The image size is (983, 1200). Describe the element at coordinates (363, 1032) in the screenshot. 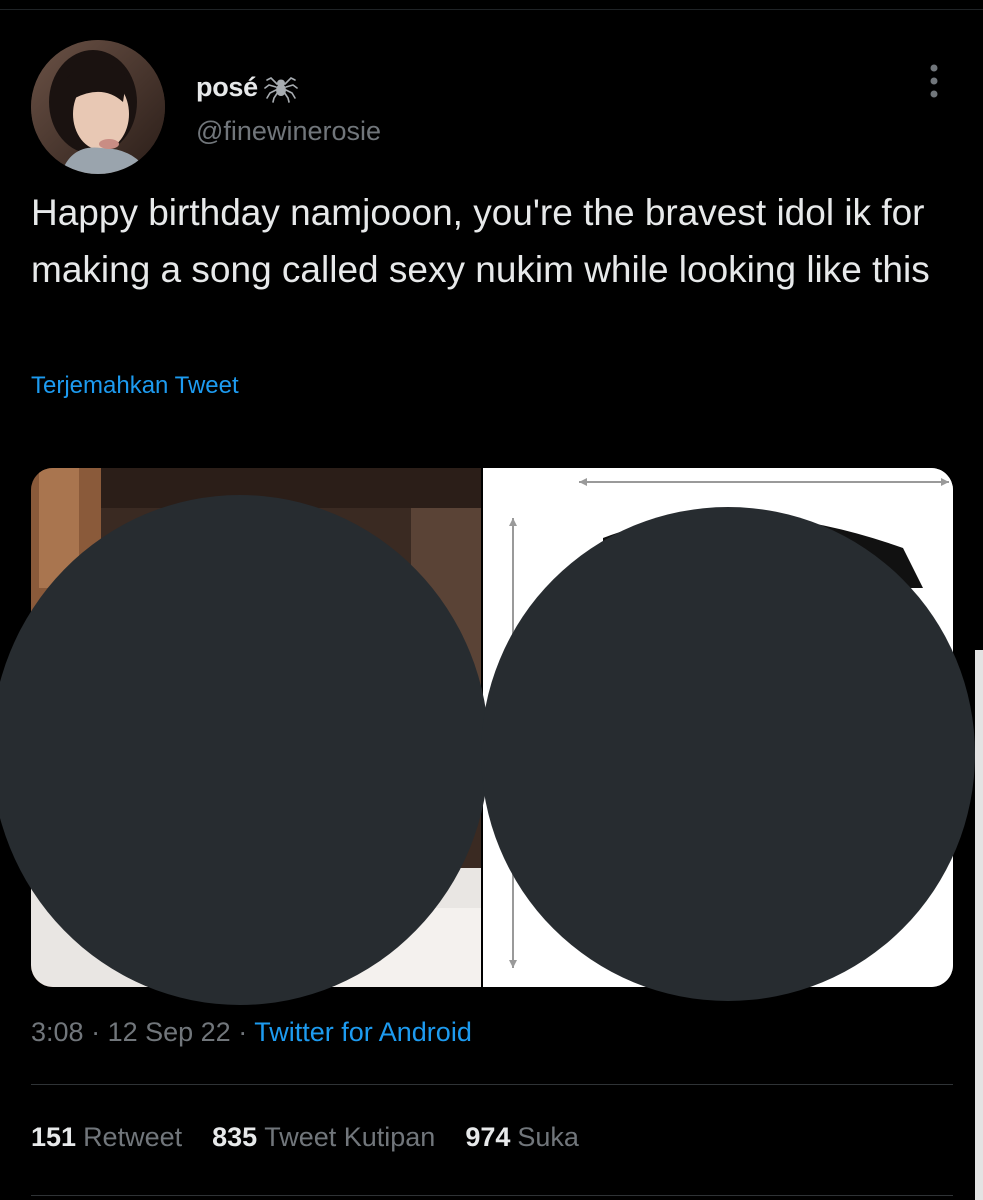

I see `tweet-source-link: Twitter for Android` at that location.